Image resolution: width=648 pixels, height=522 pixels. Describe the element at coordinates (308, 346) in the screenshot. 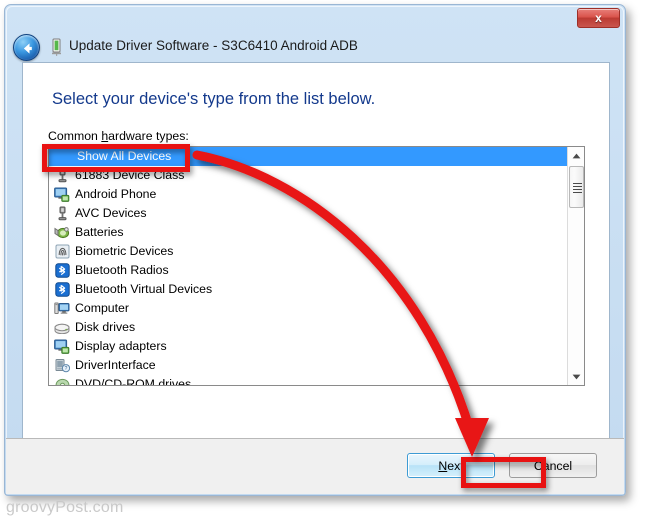

I see `list-item: Display adapters` at that location.